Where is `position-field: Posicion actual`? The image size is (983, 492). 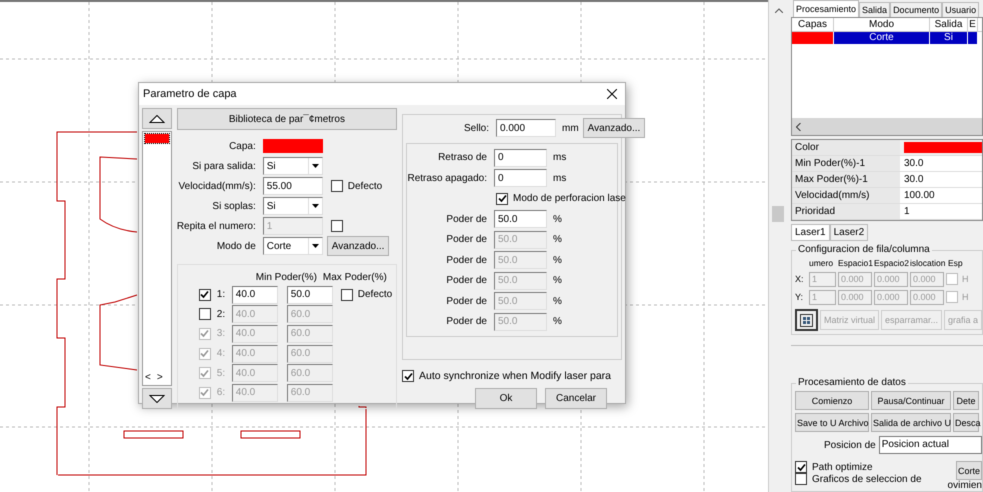 position-field: Posicion actual is located at coordinates (930, 445).